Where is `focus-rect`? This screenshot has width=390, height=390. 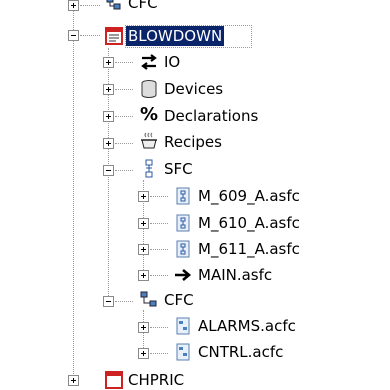 focus-rect is located at coordinates (188, 36).